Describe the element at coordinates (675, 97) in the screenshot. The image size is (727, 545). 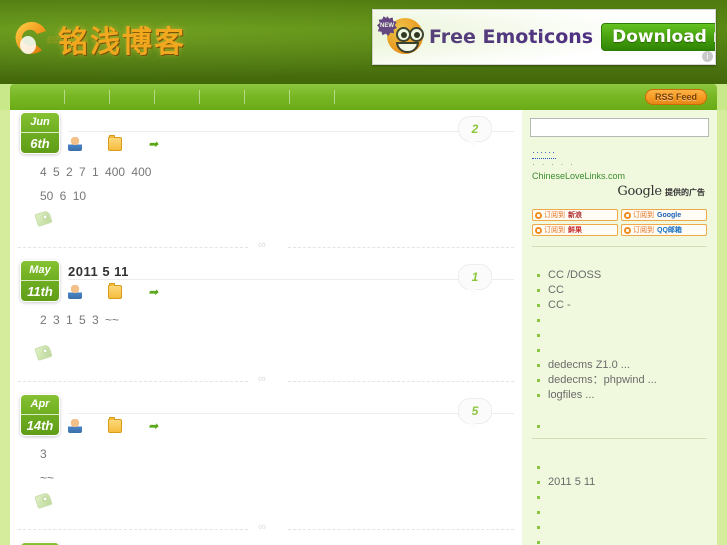
I see `rss-feed-button: RSS Feed` at that location.